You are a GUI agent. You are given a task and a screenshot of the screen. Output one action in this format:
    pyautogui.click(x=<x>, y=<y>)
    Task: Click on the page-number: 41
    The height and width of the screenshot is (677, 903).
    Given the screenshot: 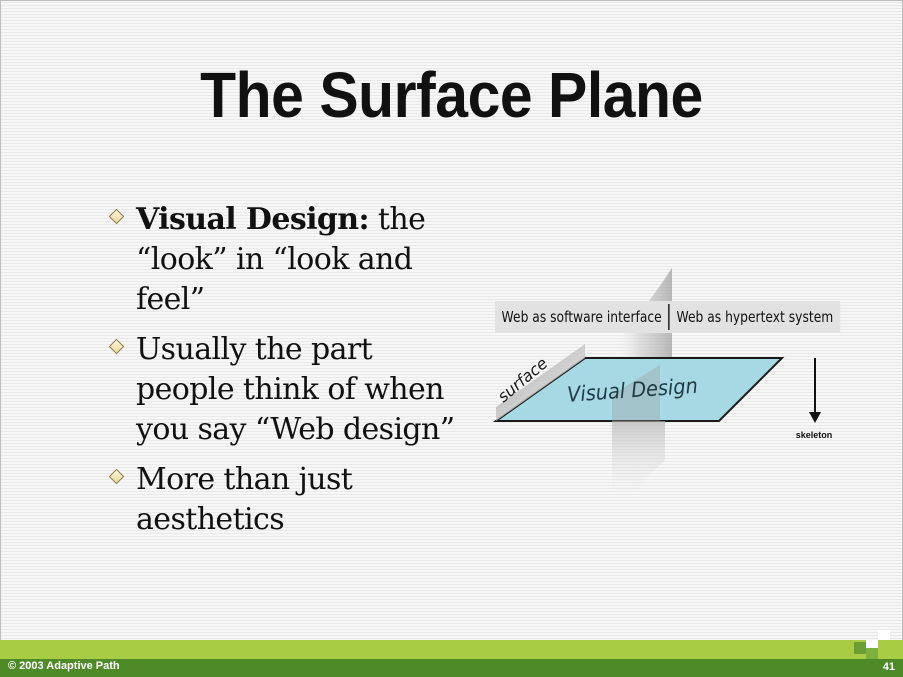 What is the action you would take?
    pyautogui.click(x=888, y=667)
    